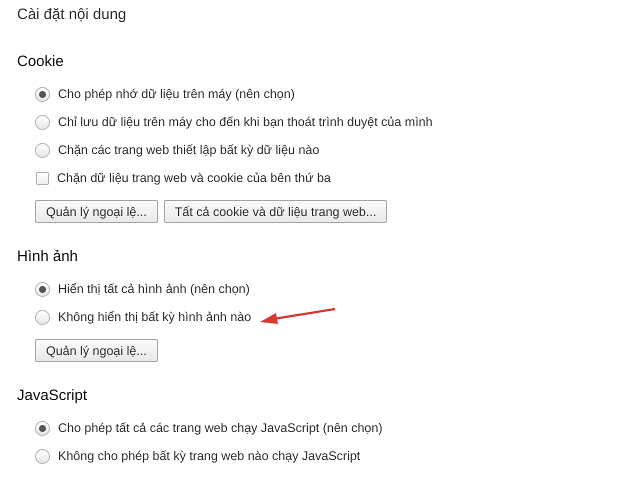 This screenshot has width=633, height=480. I want to click on option-label: Chặn các trang web thiết lập bất kỳ dữ liệu nào, so click(189, 150).